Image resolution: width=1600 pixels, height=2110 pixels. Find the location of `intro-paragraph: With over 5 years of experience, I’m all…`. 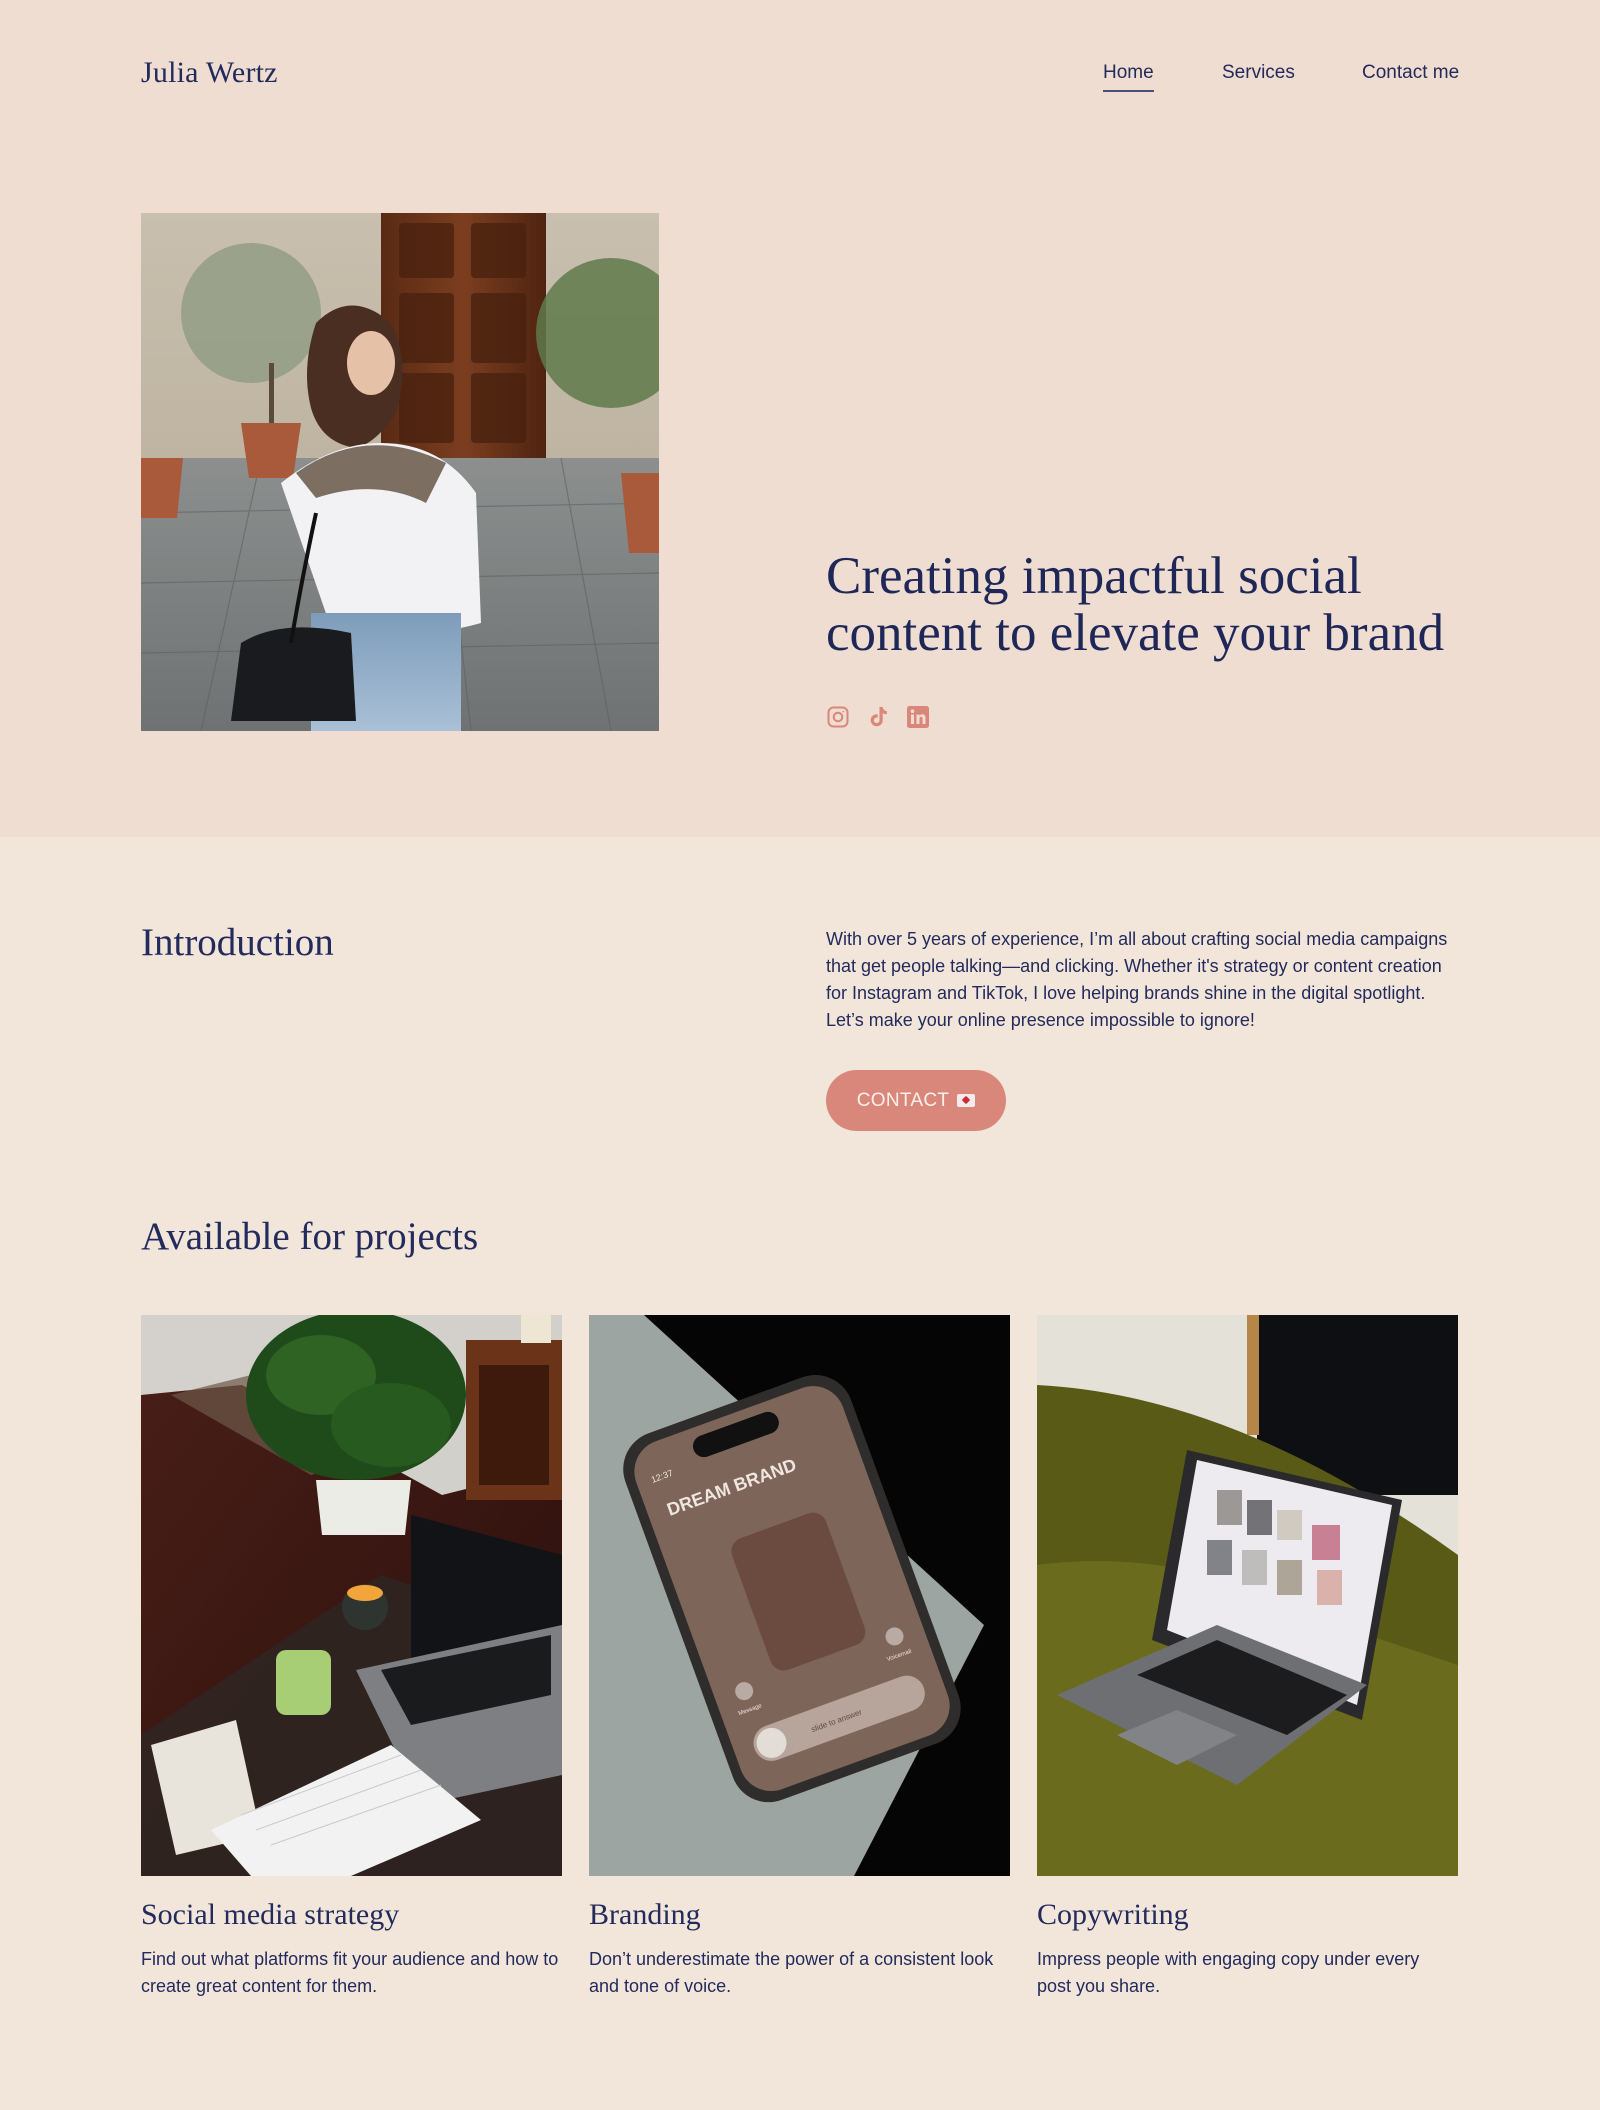

intro-paragraph: With over 5 years of experience, I’m all… is located at coordinates (1137, 979).